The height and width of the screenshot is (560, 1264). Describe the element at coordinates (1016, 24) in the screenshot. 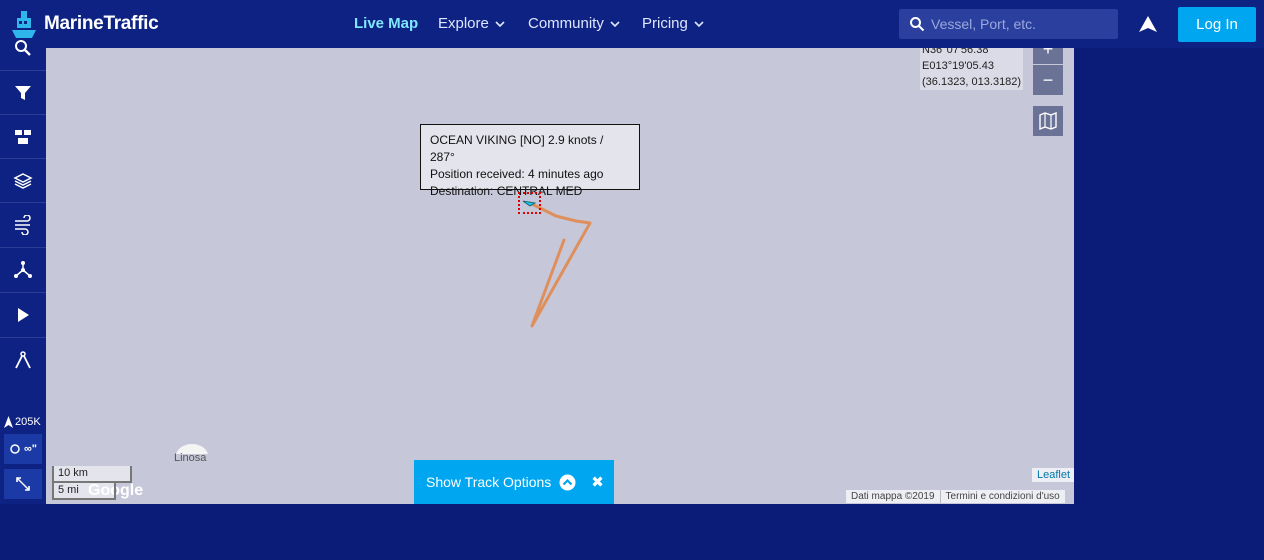

I see `search-input` at that location.